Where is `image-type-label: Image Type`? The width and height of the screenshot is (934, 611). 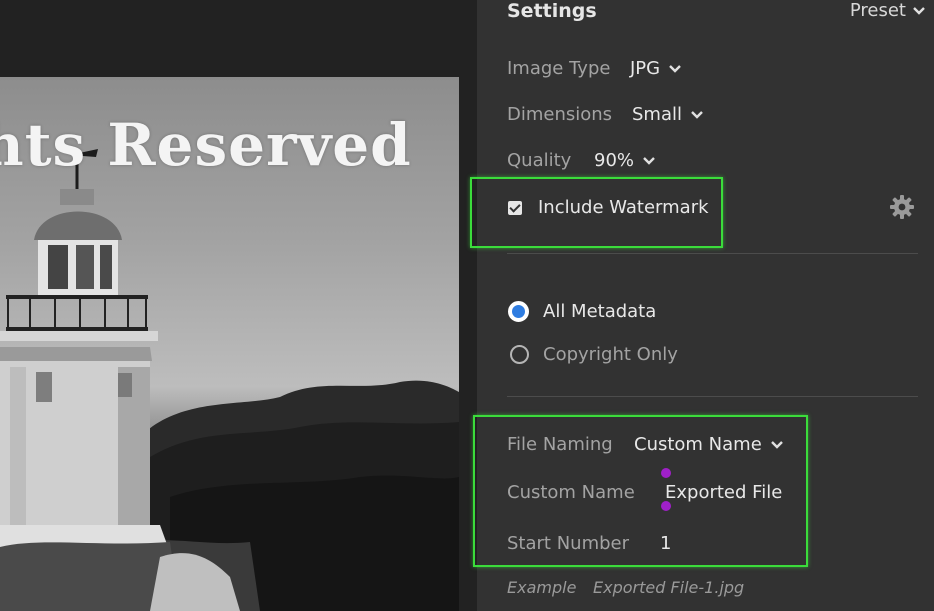
image-type-label: Image Type is located at coordinates (559, 68).